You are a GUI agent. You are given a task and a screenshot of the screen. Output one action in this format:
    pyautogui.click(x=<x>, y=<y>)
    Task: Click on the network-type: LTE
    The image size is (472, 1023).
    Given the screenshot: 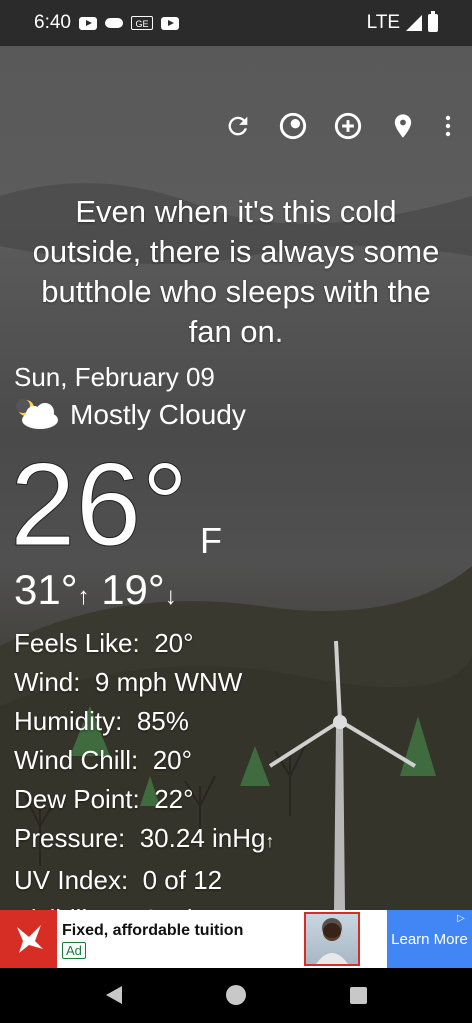 What is the action you would take?
    pyautogui.click(x=383, y=22)
    